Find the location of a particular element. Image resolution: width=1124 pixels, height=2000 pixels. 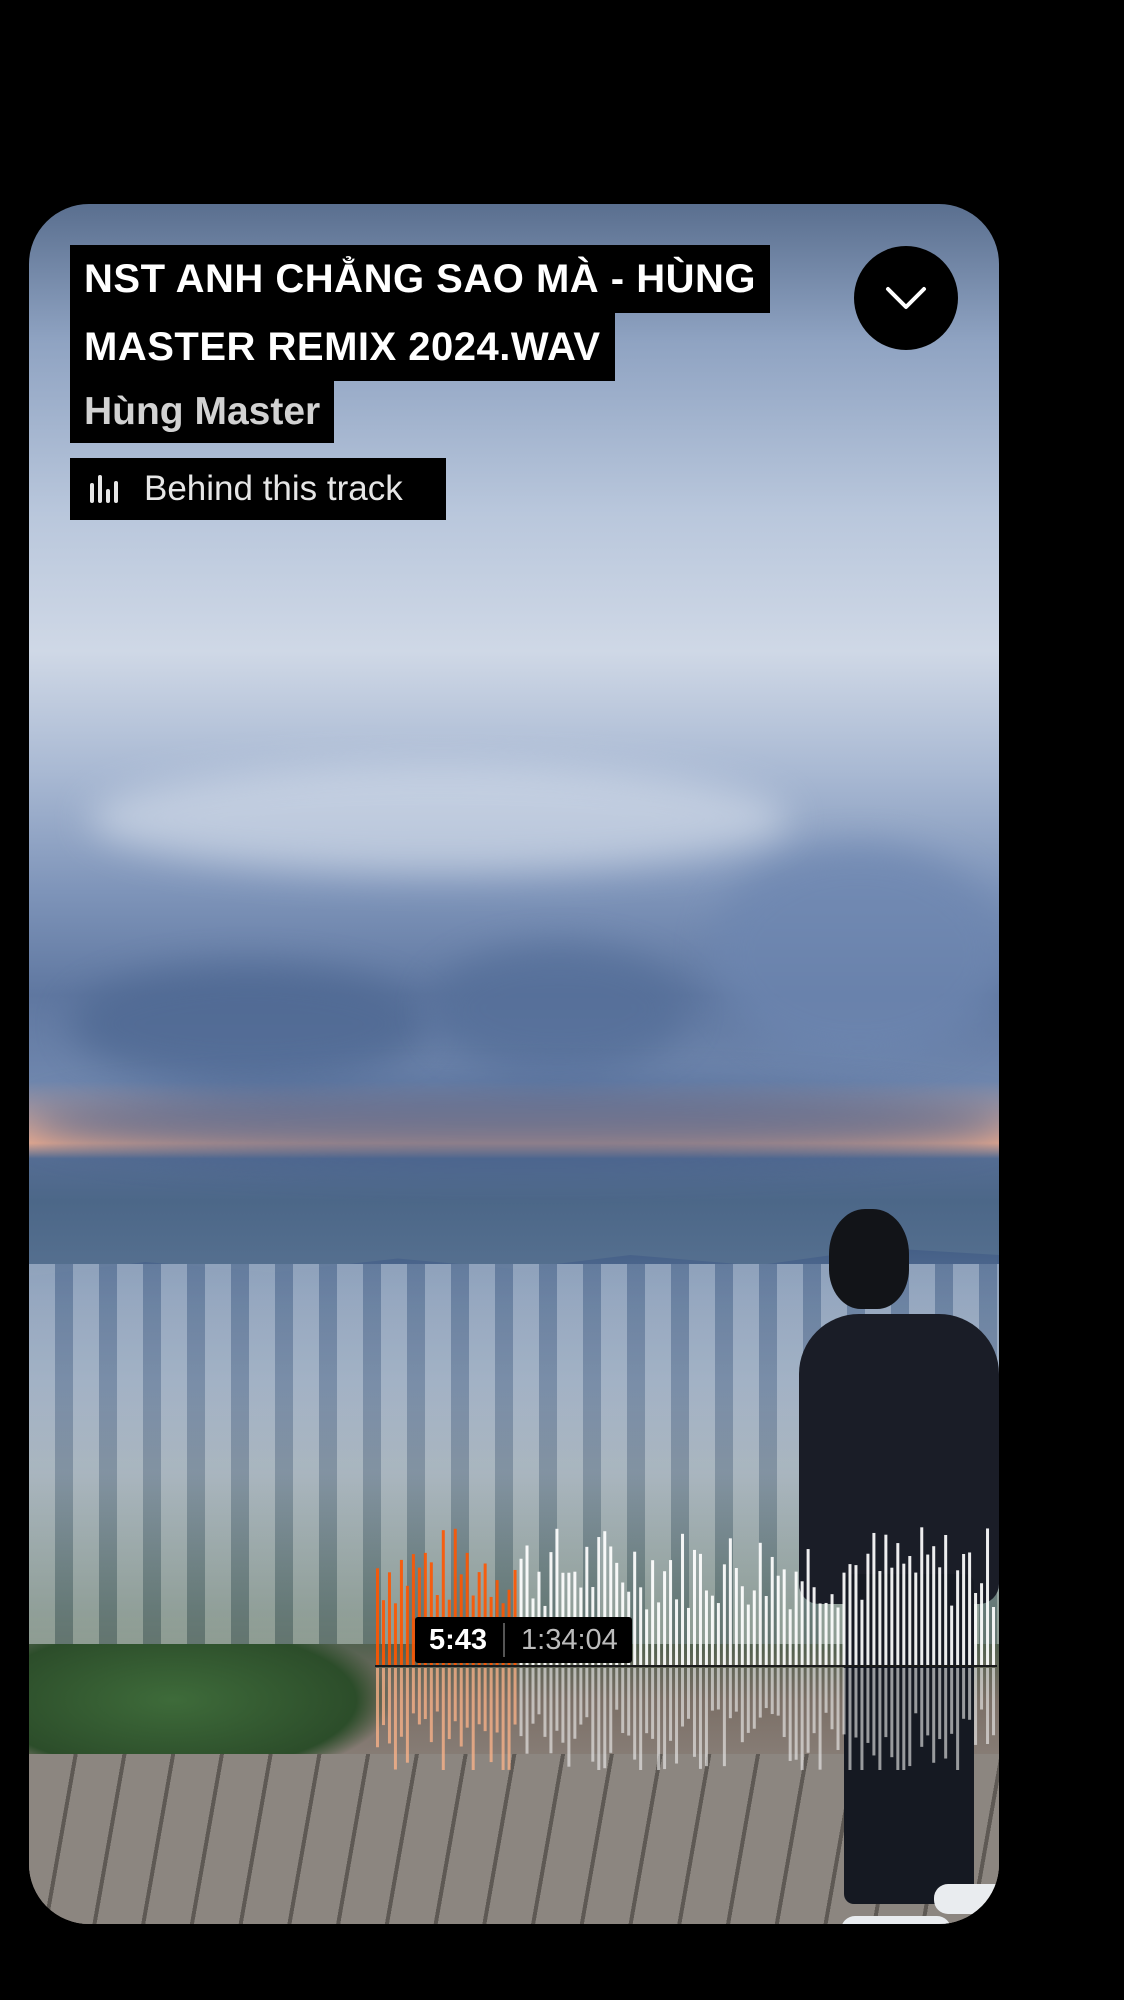

chevron-down-icon is located at coordinates (906, 298).